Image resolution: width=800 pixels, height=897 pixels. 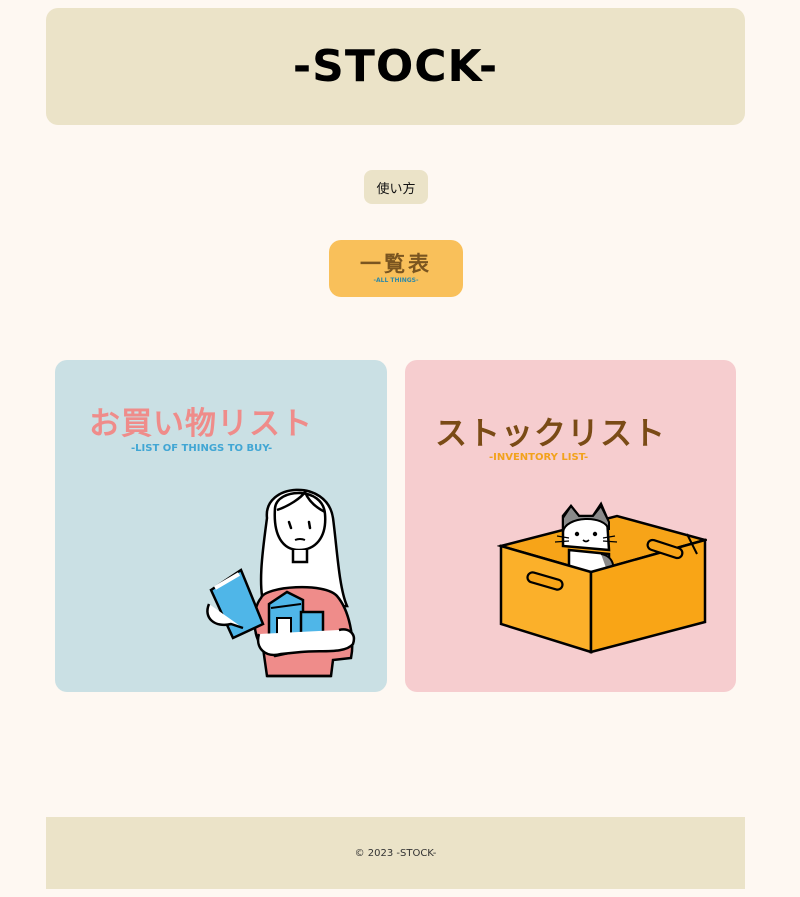 What do you see at coordinates (602, 577) in the screenshot?
I see `cat-in-box-illustration` at bounding box center [602, 577].